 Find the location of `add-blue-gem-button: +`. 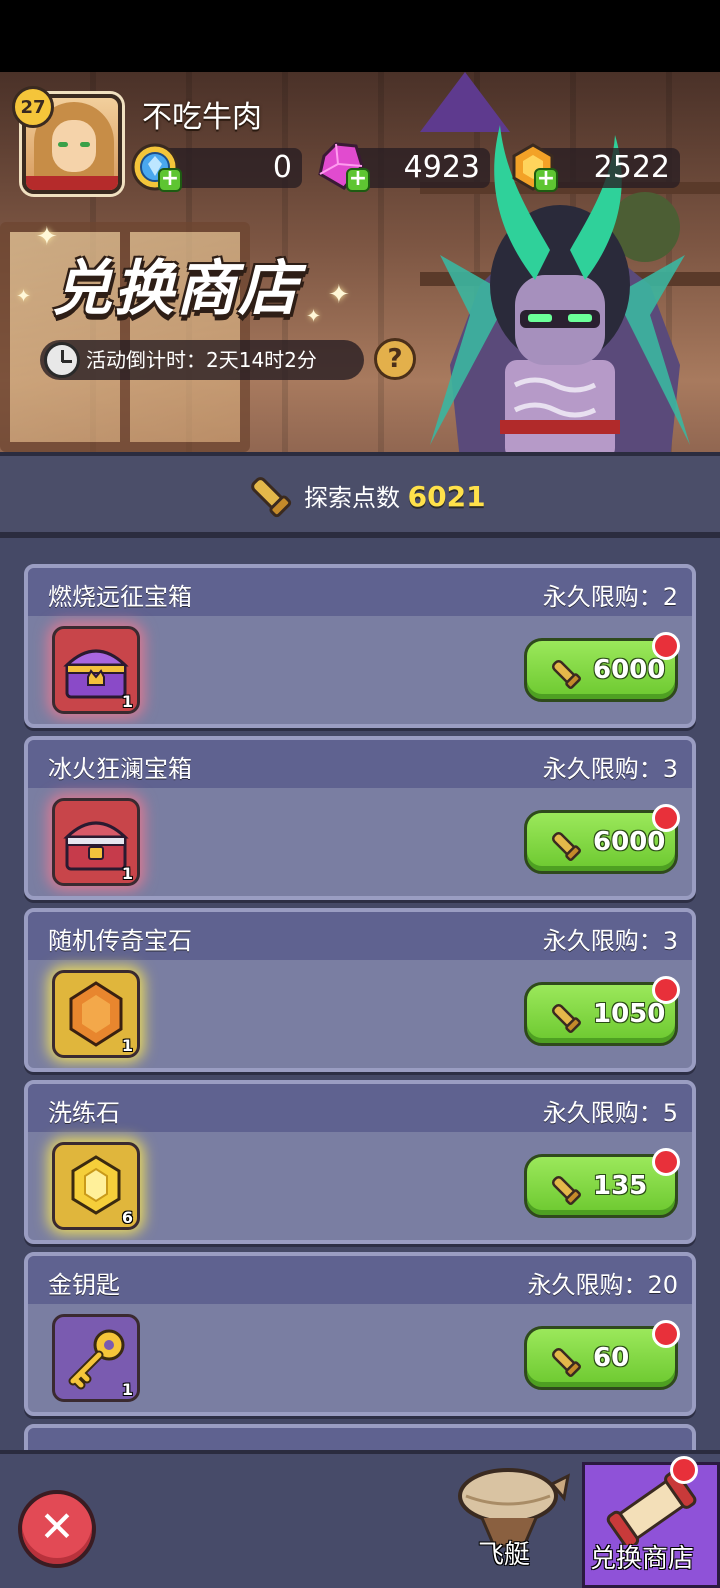

add-blue-gem-button: + is located at coordinates (170, 180).